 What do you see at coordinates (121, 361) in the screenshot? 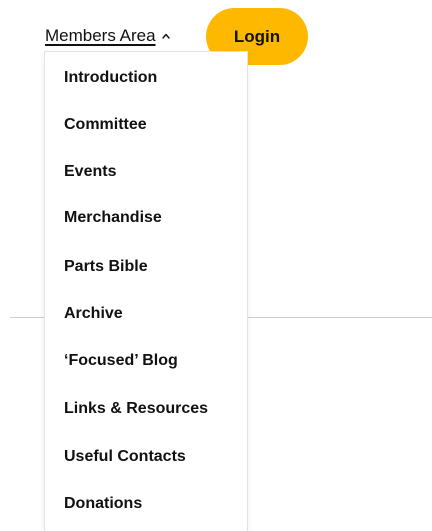
I see `menu-item-focused-blog: ‘Focused’ Blog` at bounding box center [121, 361].